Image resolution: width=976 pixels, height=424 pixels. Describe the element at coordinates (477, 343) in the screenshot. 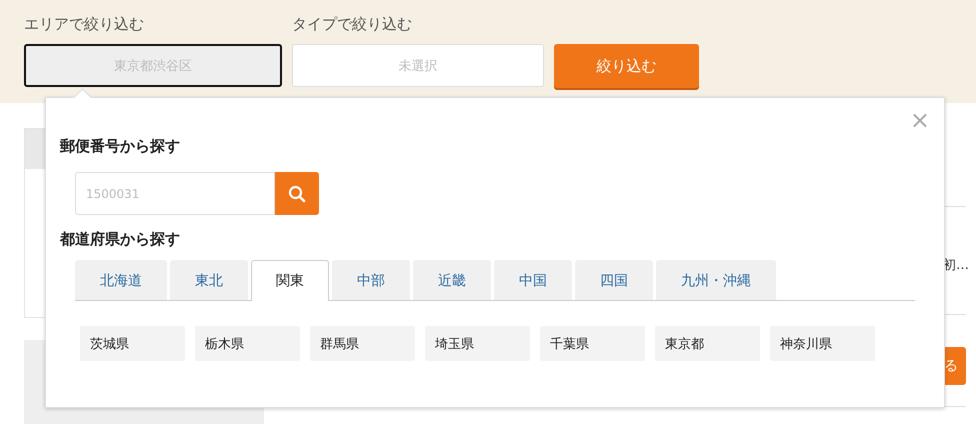

I see `prefecture-button: 埼玉県` at that location.